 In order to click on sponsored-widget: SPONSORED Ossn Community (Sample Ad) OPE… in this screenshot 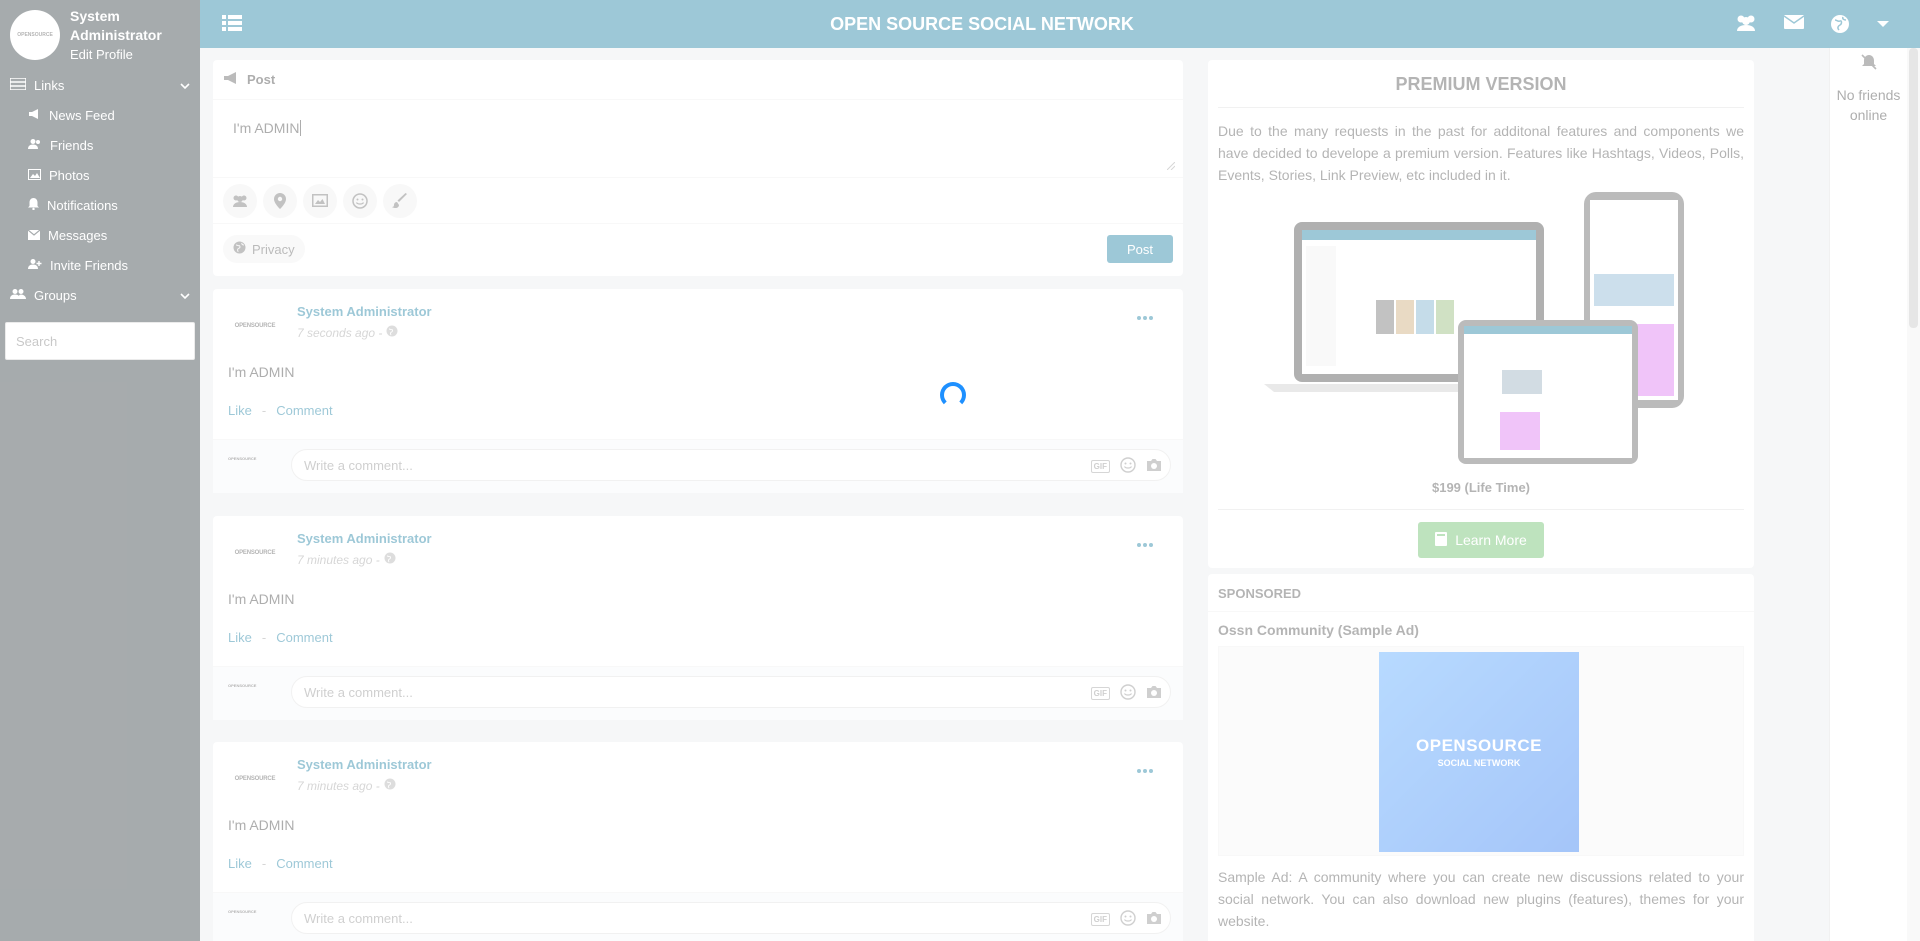, I will do `click(1481, 757)`.